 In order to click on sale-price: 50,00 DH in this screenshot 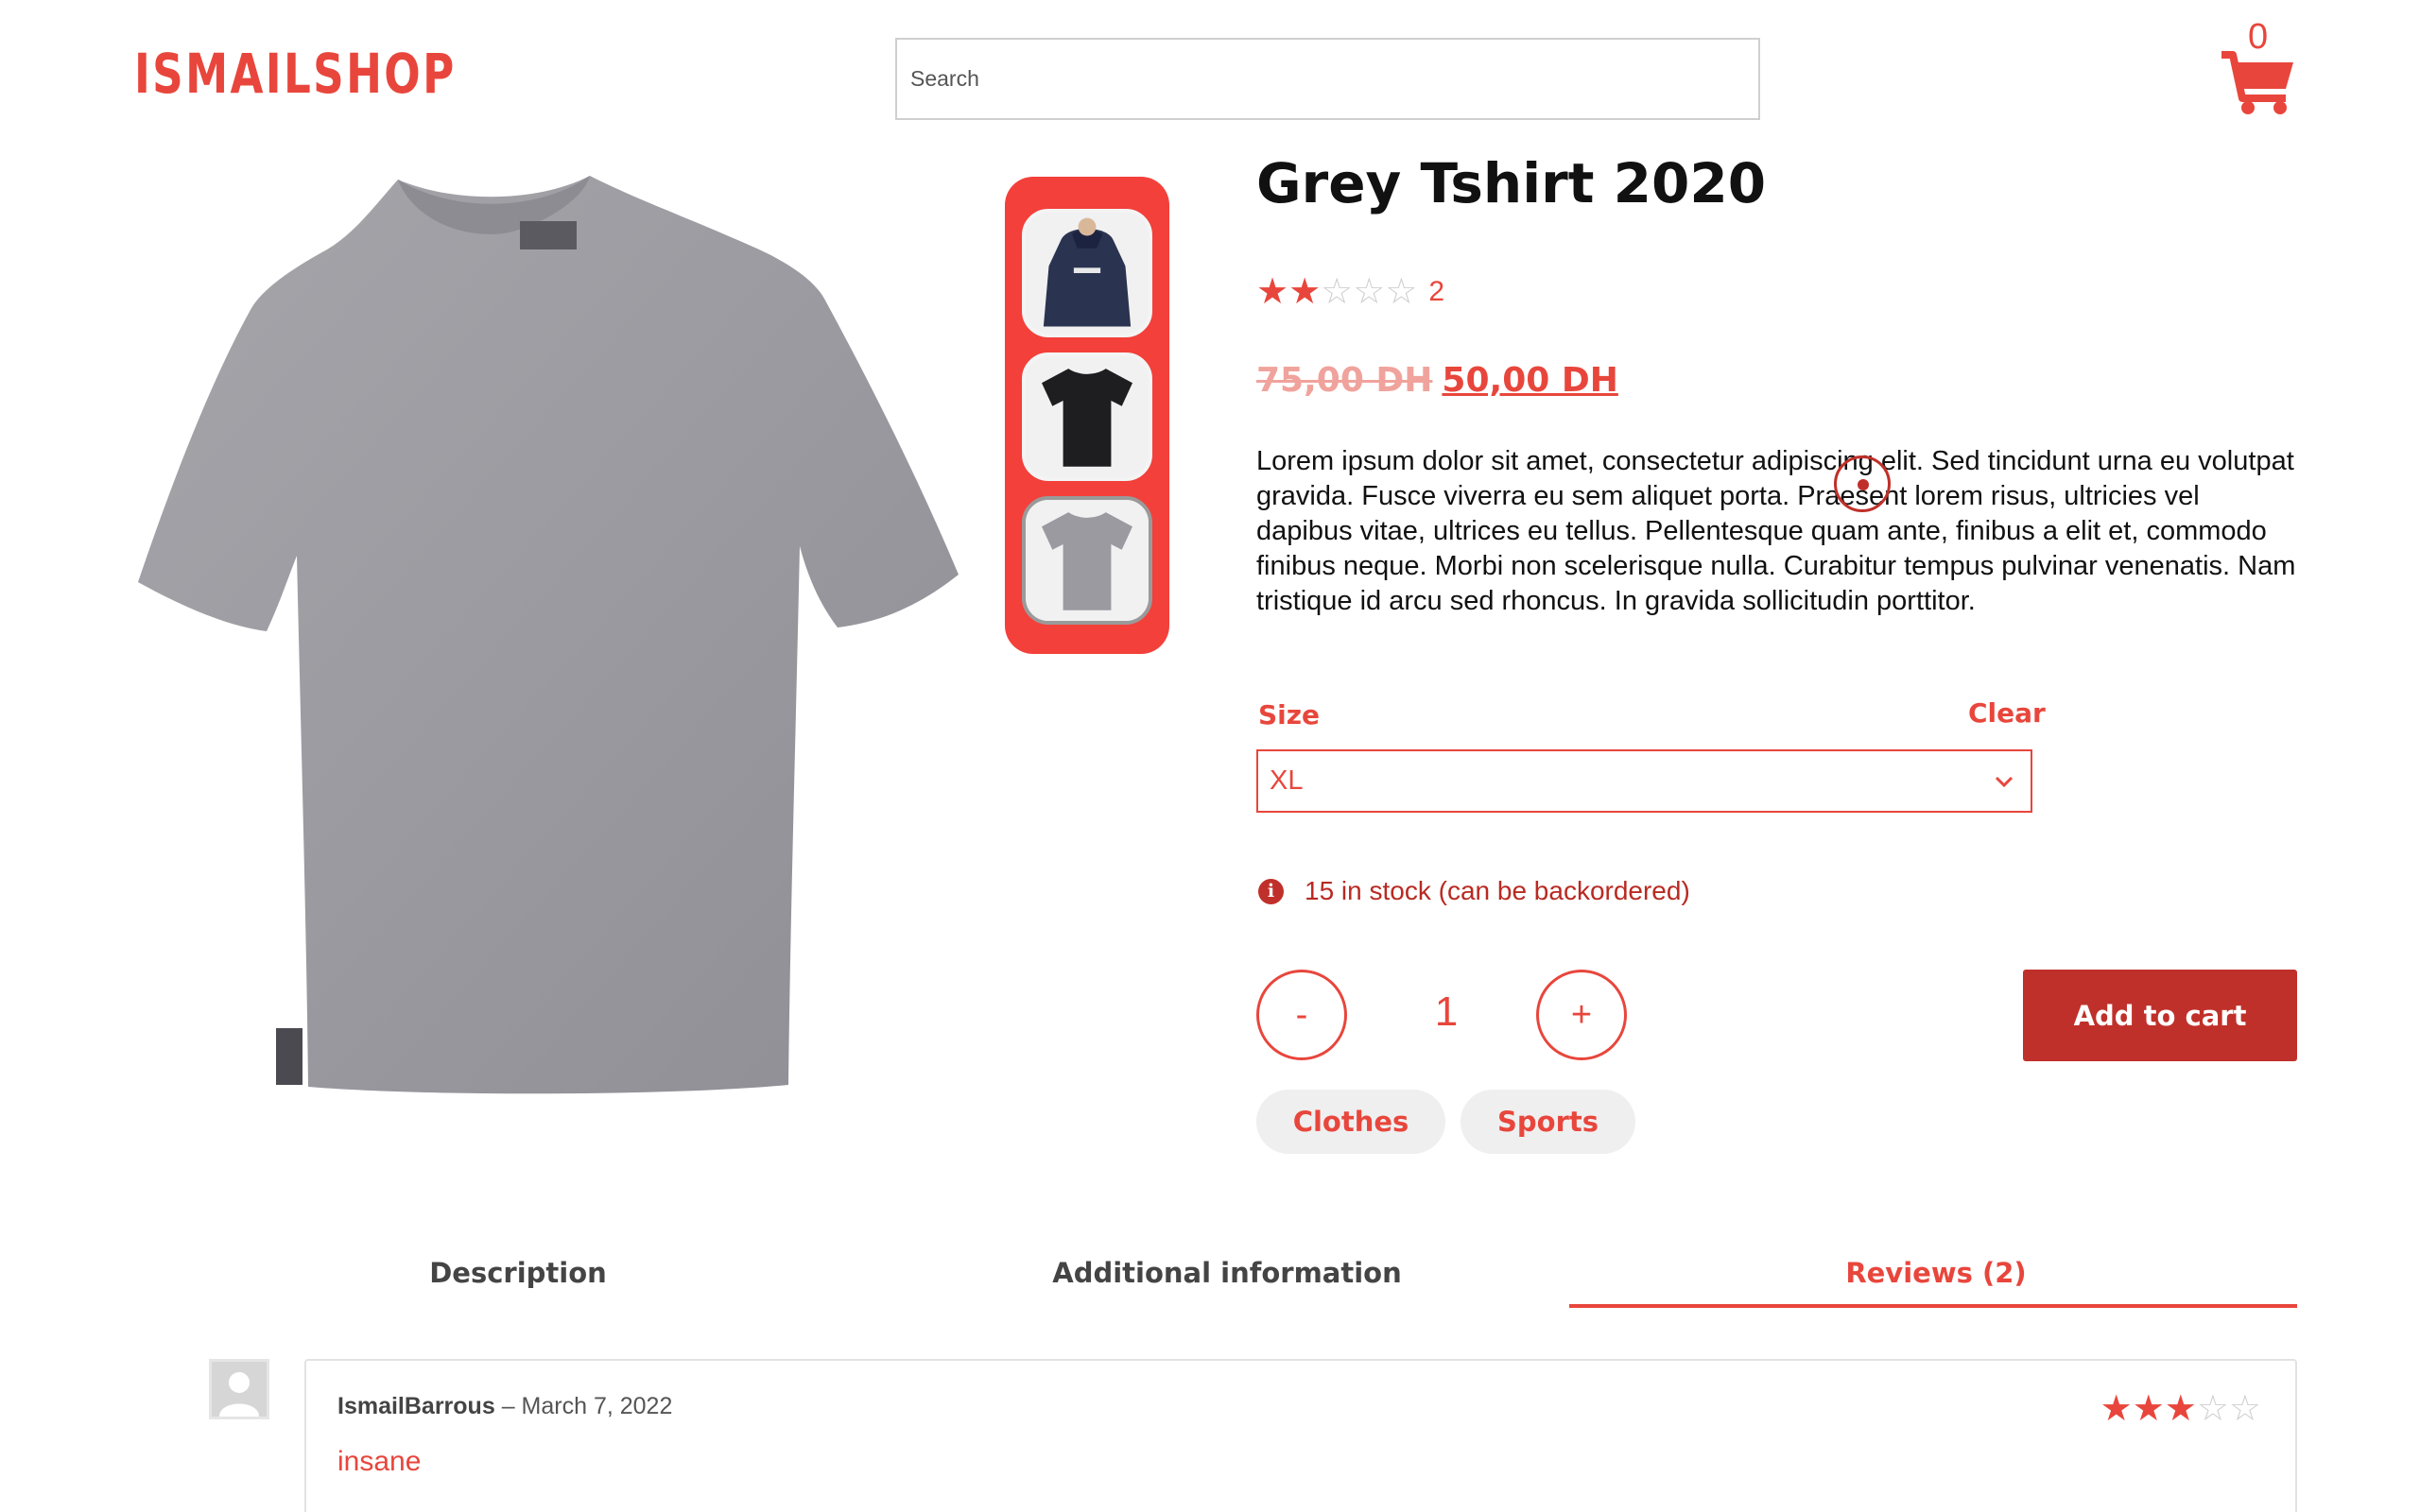, I will do `click(1530, 380)`.